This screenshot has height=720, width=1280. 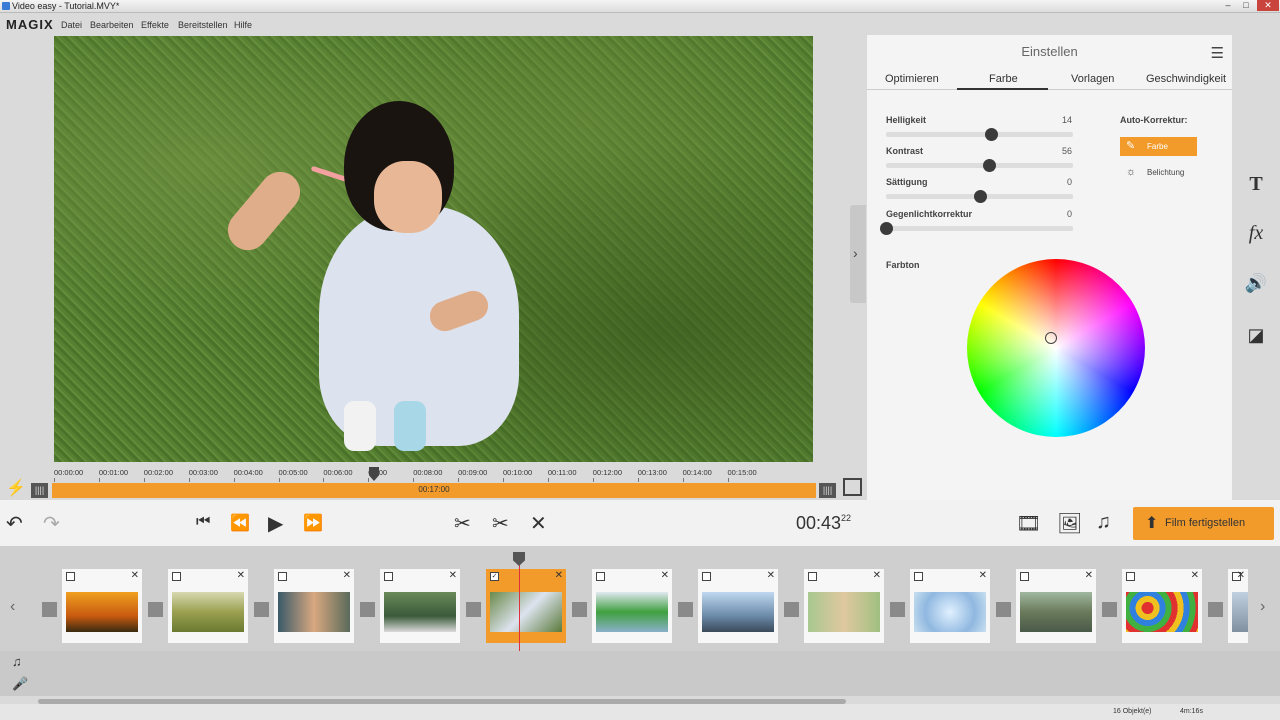 What do you see at coordinates (979, 165) in the screenshot?
I see `kontrast-slider` at bounding box center [979, 165].